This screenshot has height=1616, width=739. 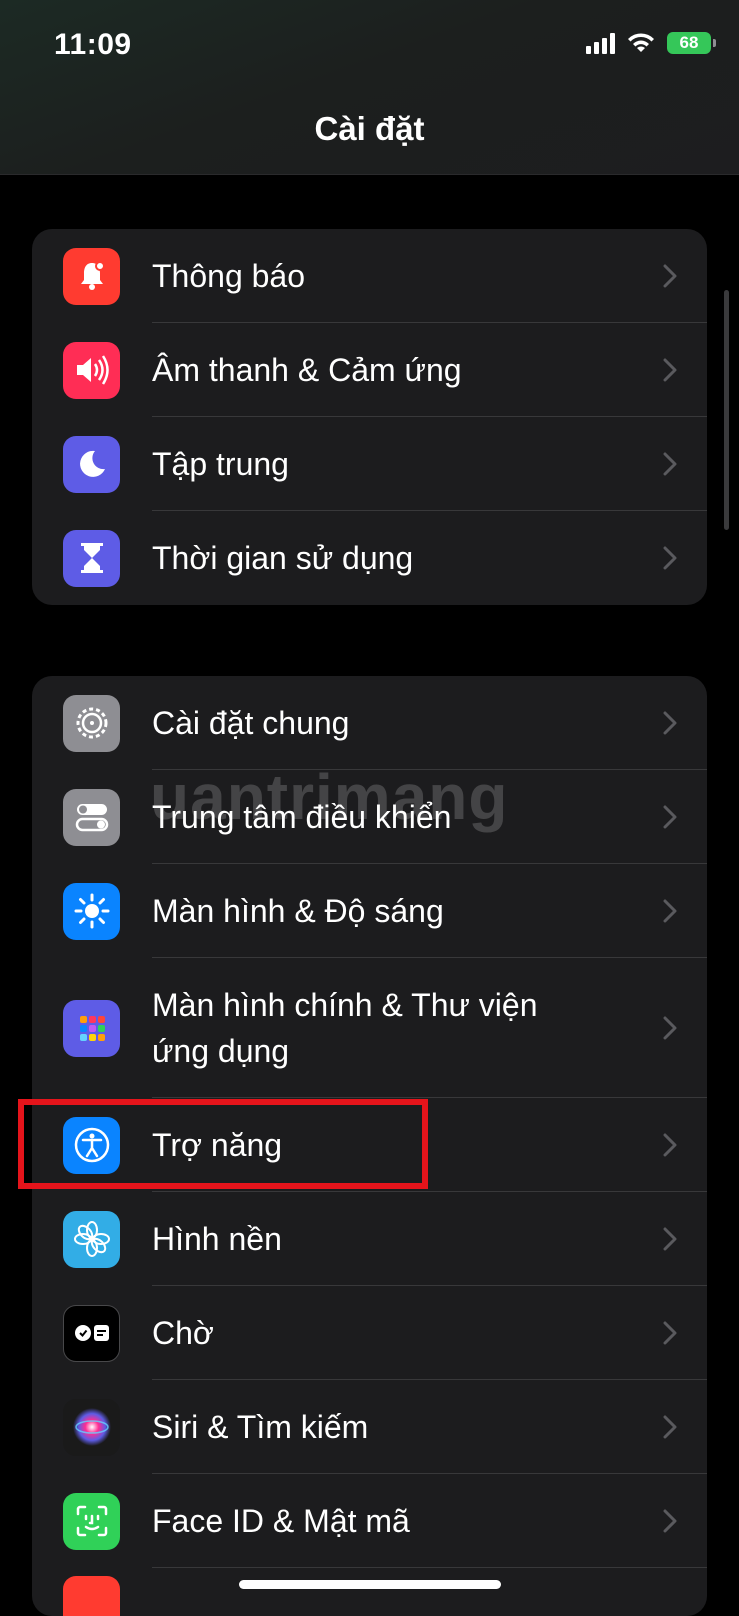 What do you see at coordinates (91, 911) in the screenshot?
I see `sun-icon` at bounding box center [91, 911].